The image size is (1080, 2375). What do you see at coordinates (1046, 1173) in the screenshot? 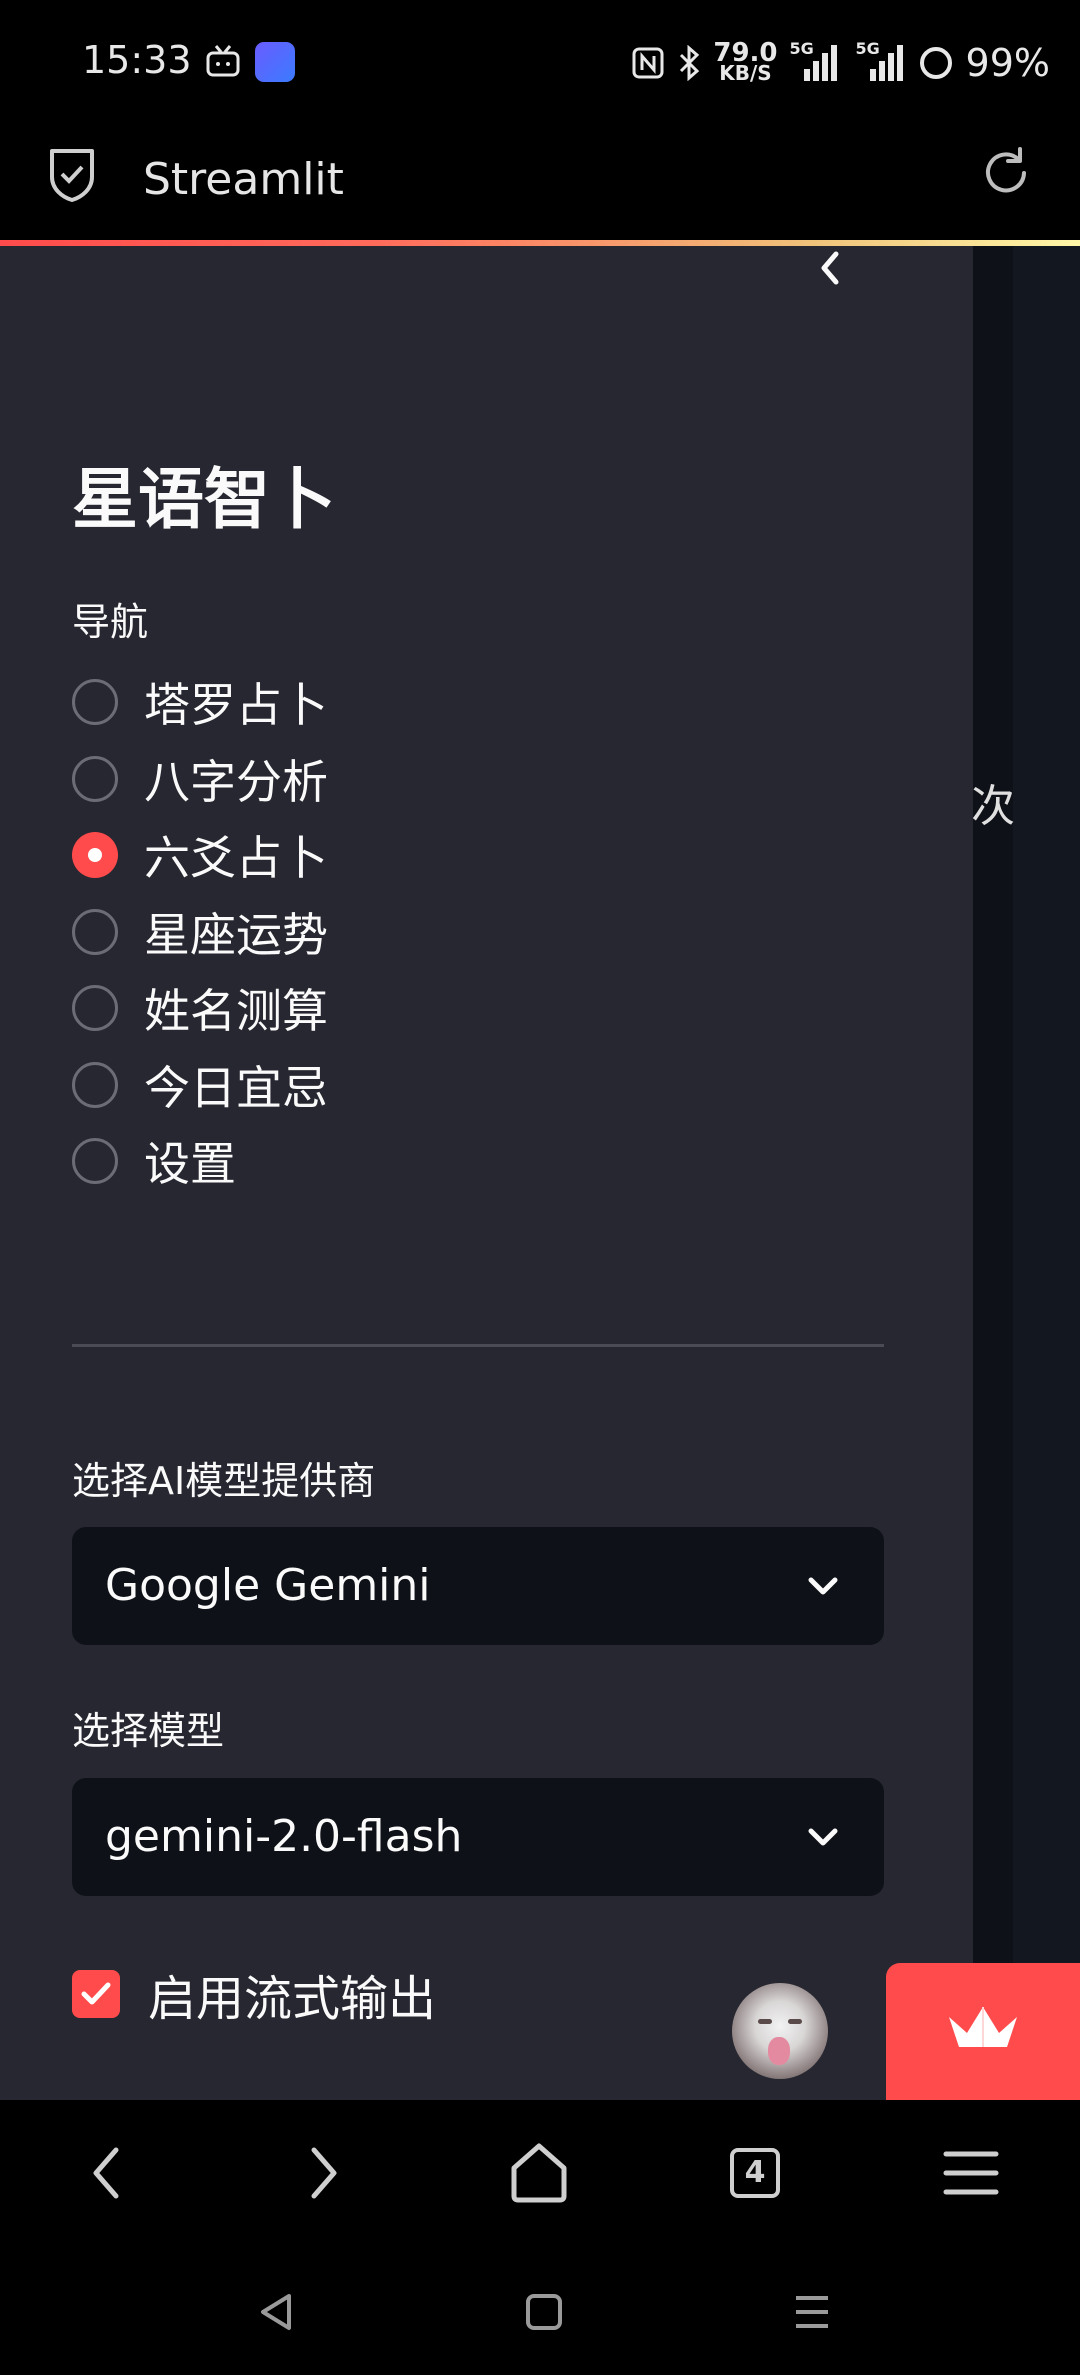
I see `main-content-scroll-area` at bounding box center [1046, 1173].